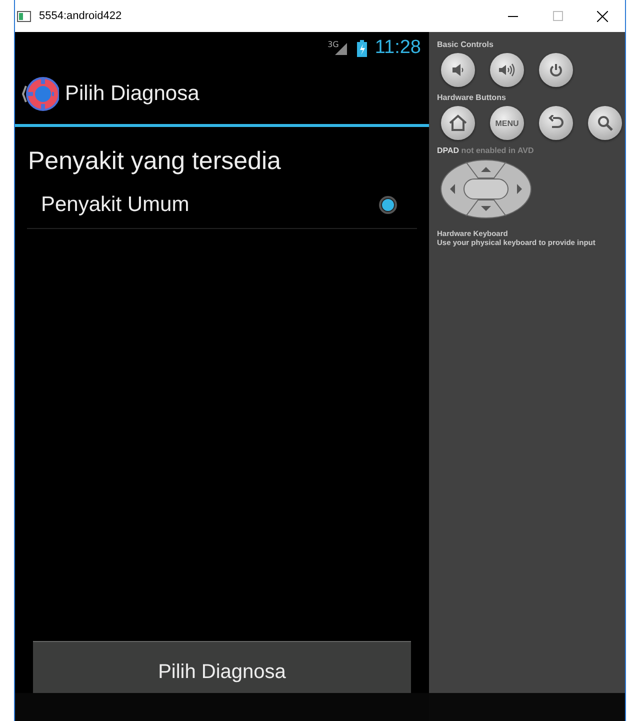 The image size is (634, 721). Describe the element at coordinates (222, 667) in the screenshot. I see `choose-diagnosis-button: Pilih Diagnosa` at that location.